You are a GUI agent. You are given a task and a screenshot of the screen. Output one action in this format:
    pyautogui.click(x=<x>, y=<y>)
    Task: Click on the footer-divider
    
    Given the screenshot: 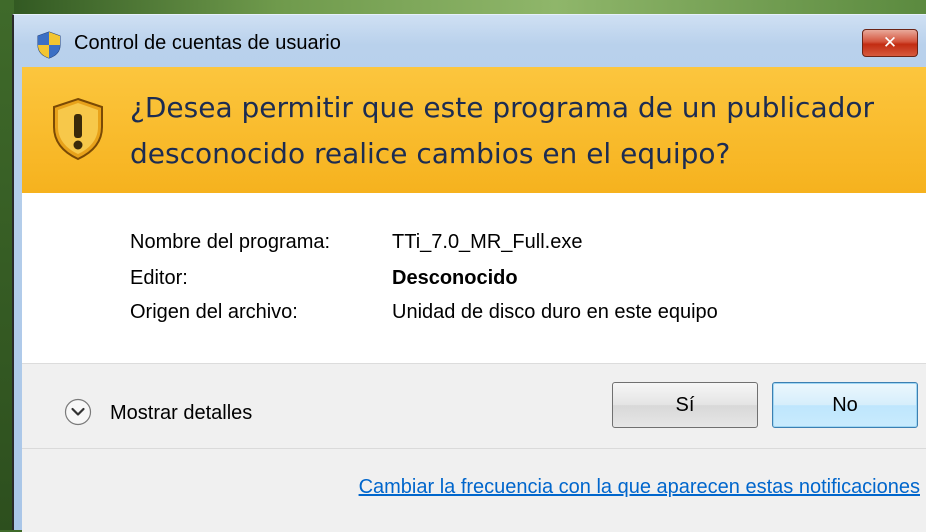 What is the action you would take?
    pyautogui.click(x=474, y=448)
    